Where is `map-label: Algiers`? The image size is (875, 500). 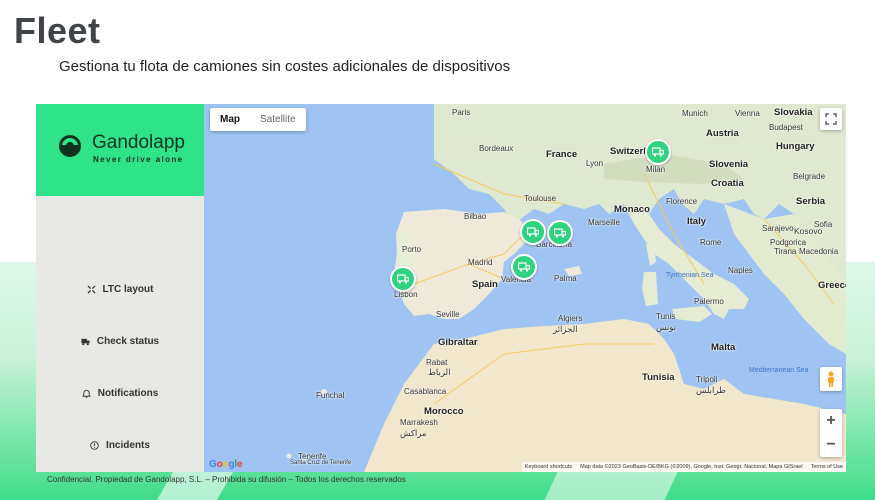
map-label: Algiers is located at coordinates (570, 318).